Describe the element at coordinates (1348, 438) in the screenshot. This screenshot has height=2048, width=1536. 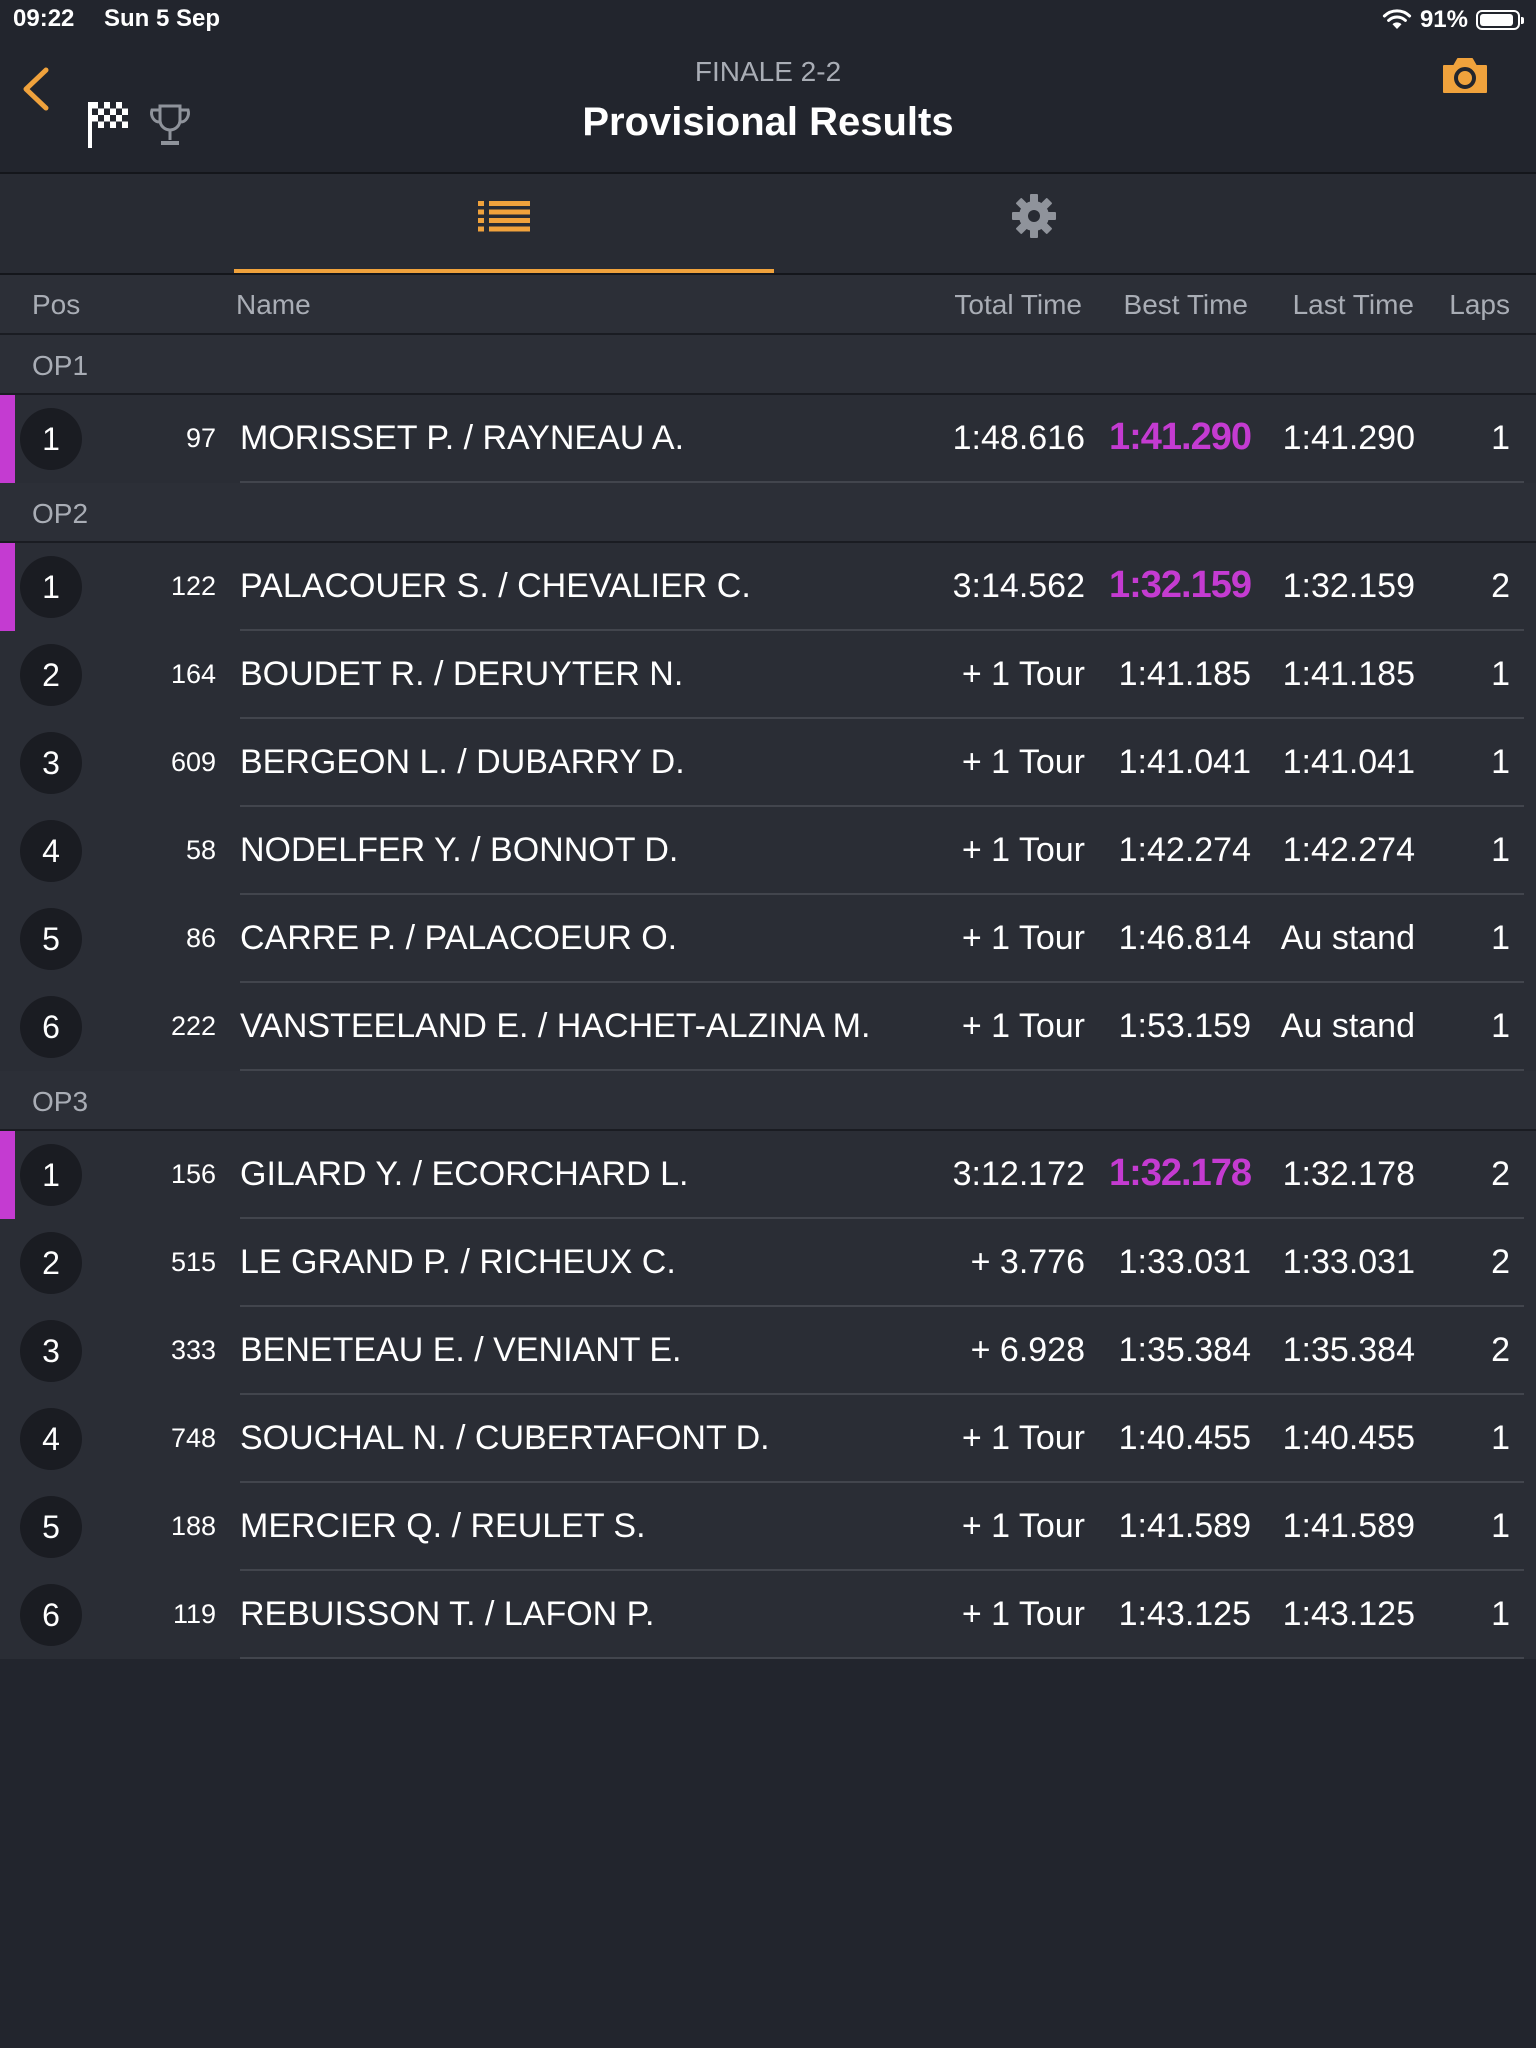
I see `last-time: 1:41.290` at that location.